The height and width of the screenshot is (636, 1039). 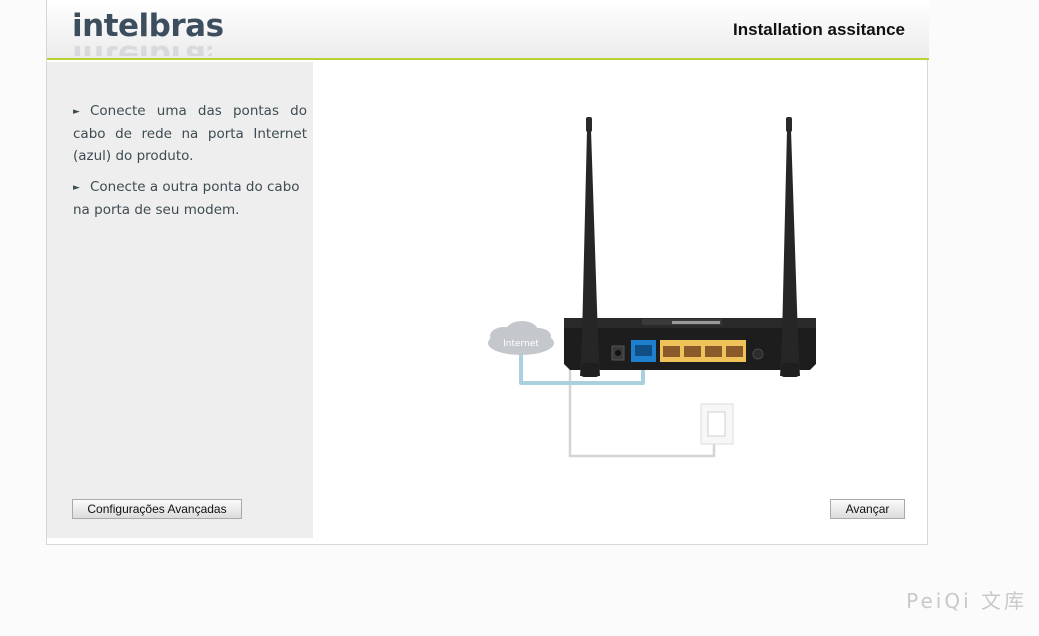 What do you see at coordinates (148, 26) in the screenshot?
I see `intelbras-logo: intelbras` at bounding box center [148, 26].